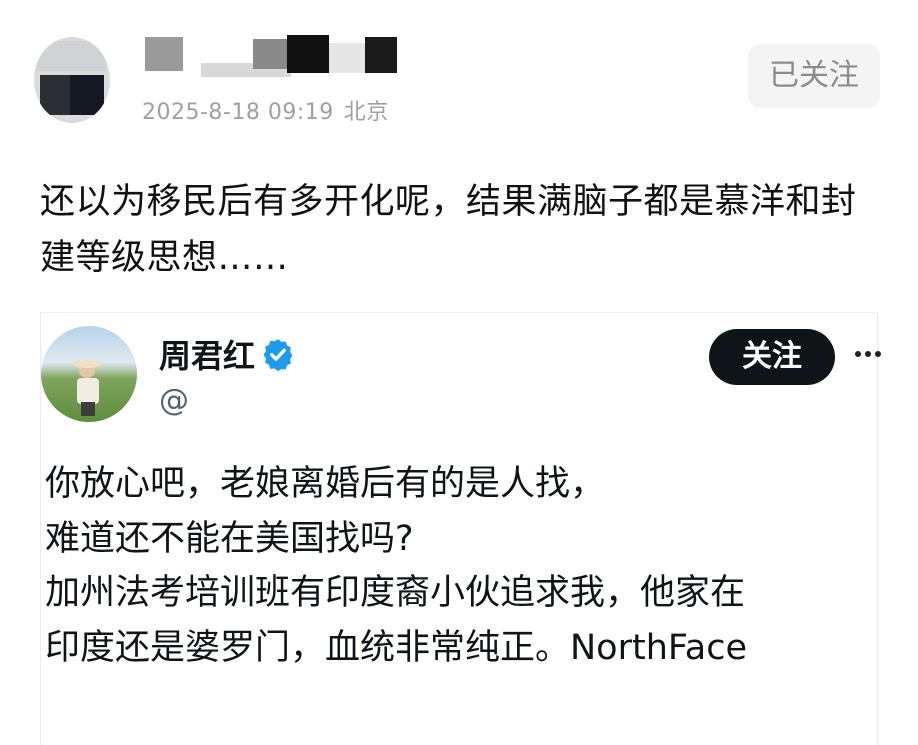 Image resolution: width=918 pixels, height=745 pixels. I want to click on author-avatar, so click(72, 80).